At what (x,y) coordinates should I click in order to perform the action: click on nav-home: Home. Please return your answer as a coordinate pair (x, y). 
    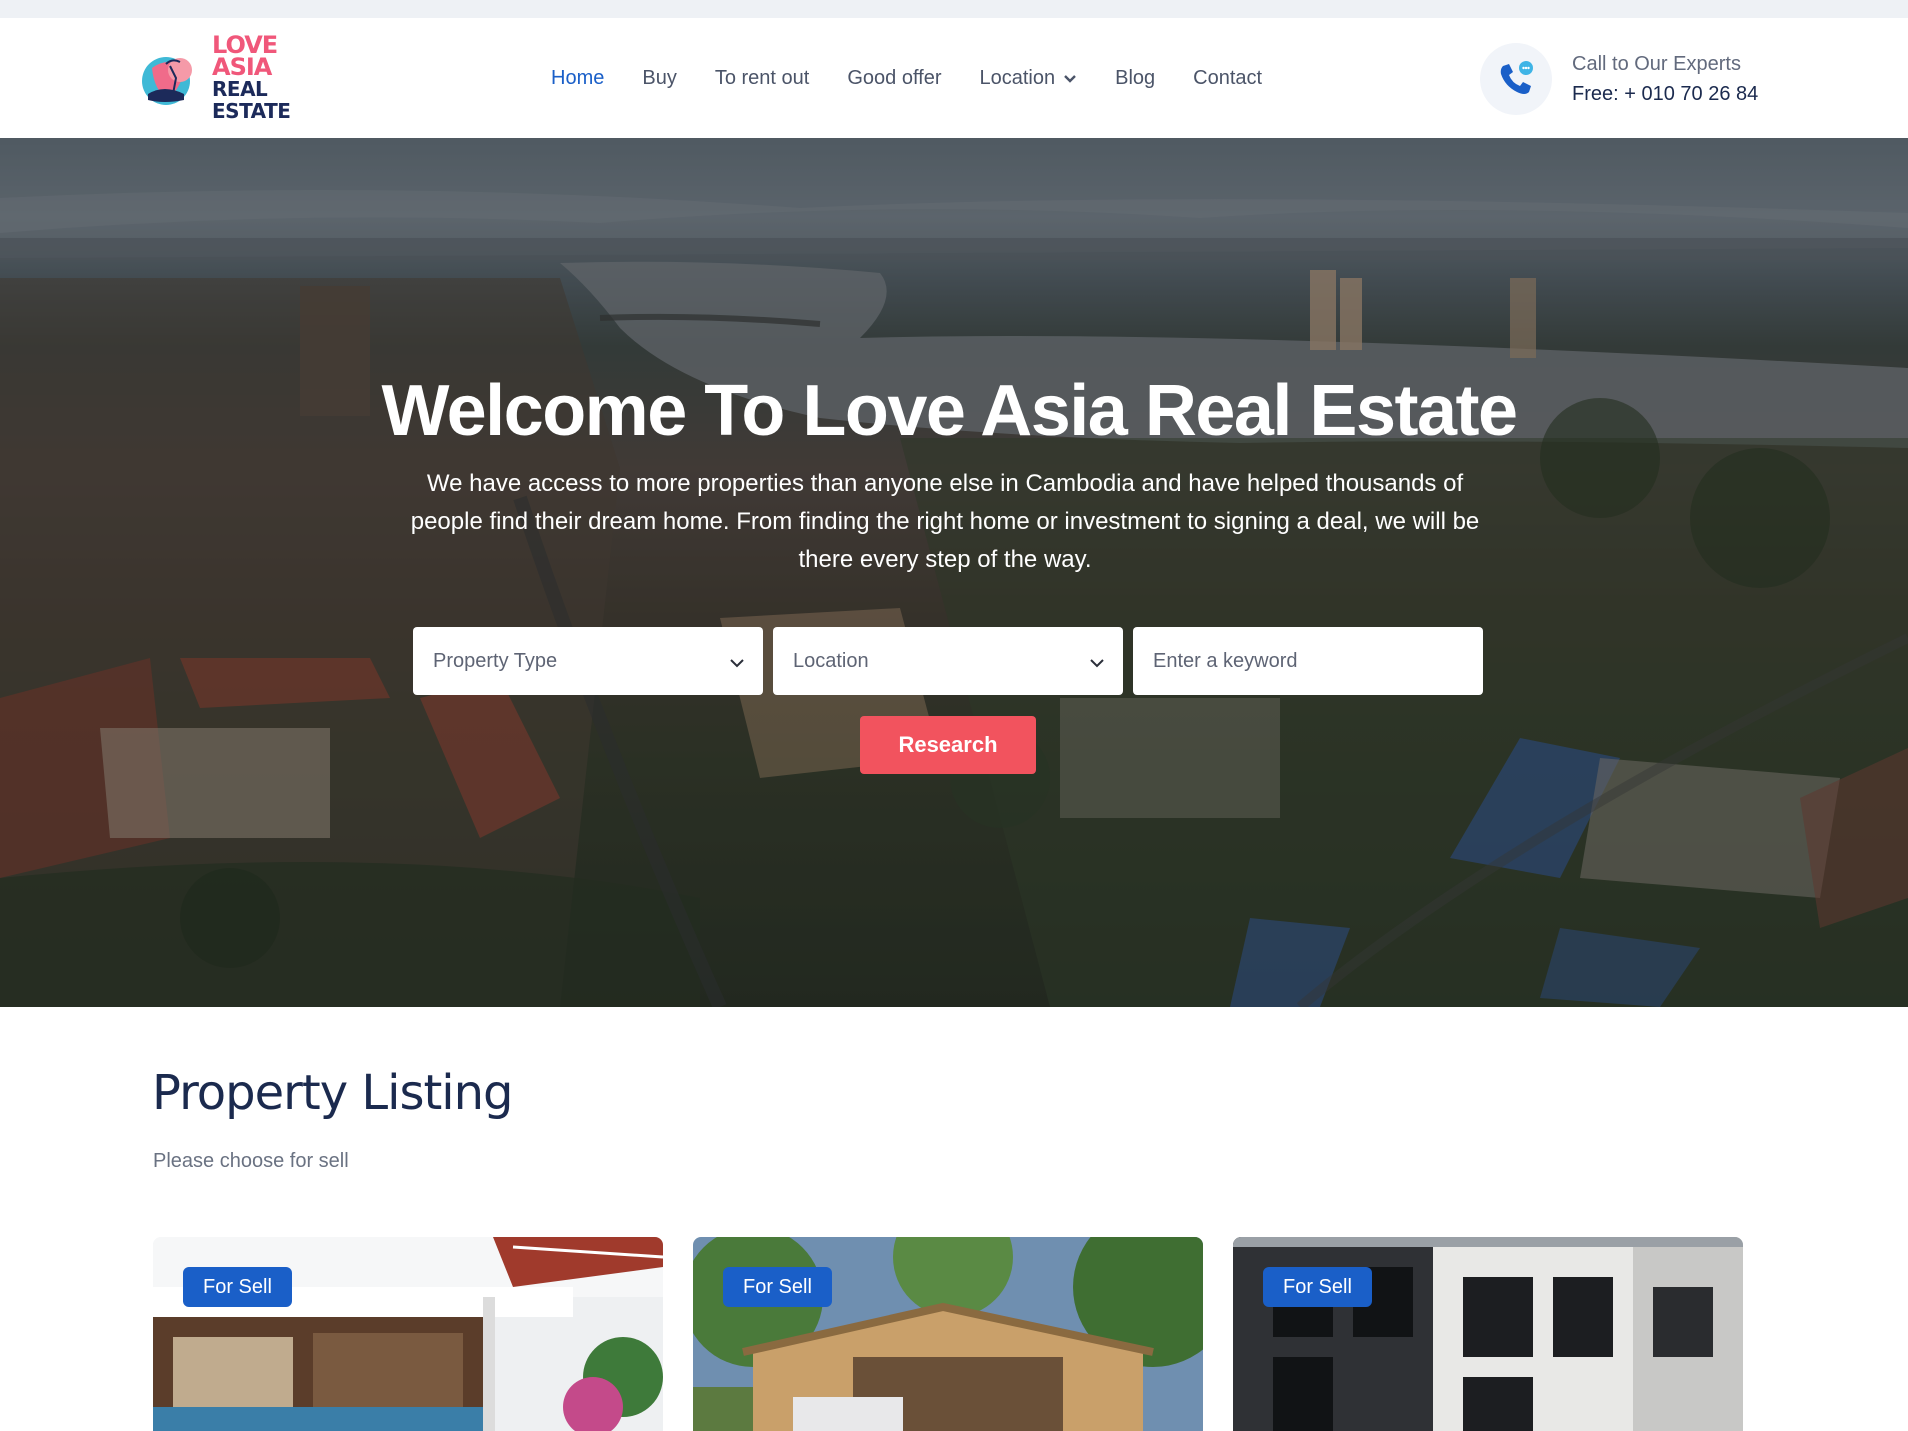
    Looking at the image, I should click on (577, 78).